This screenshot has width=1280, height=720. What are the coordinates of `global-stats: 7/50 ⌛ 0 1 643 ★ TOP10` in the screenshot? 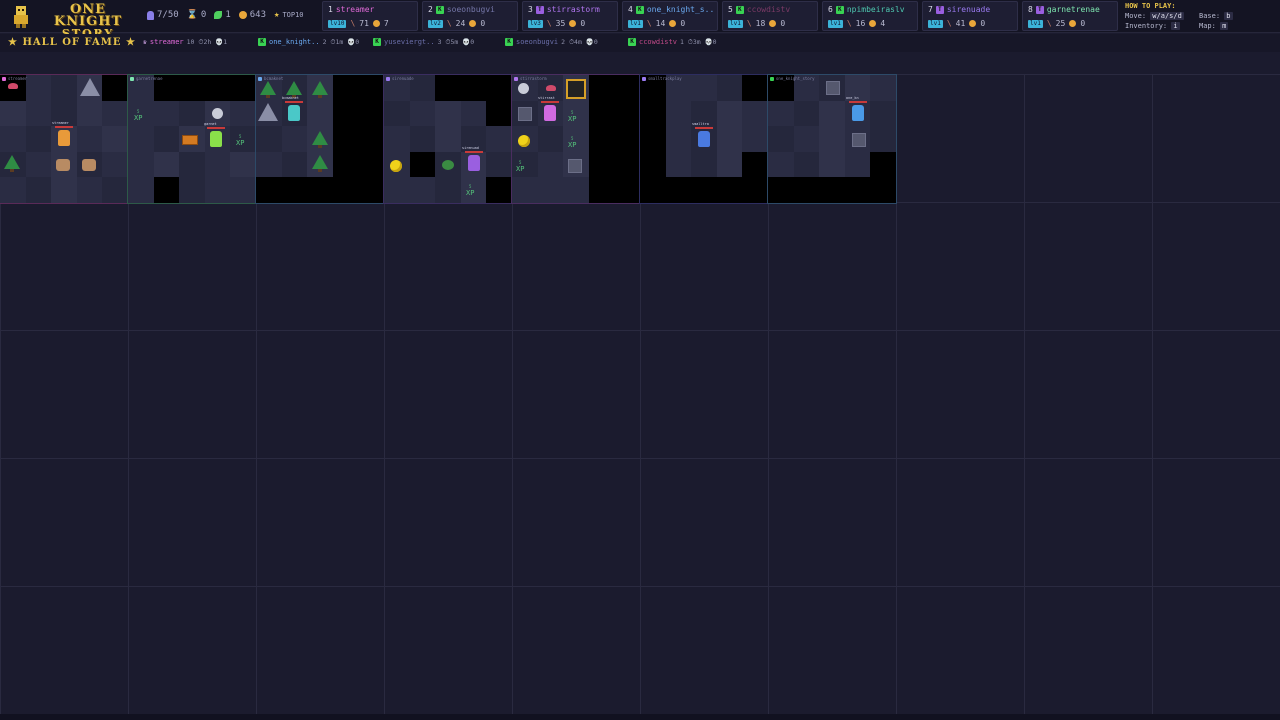 It's located at (225, 15).